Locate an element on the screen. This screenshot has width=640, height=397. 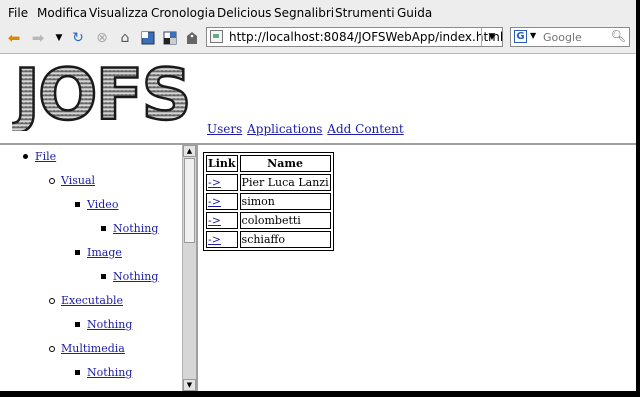
menu-guida: Guida is located at coordinates (414, 13).